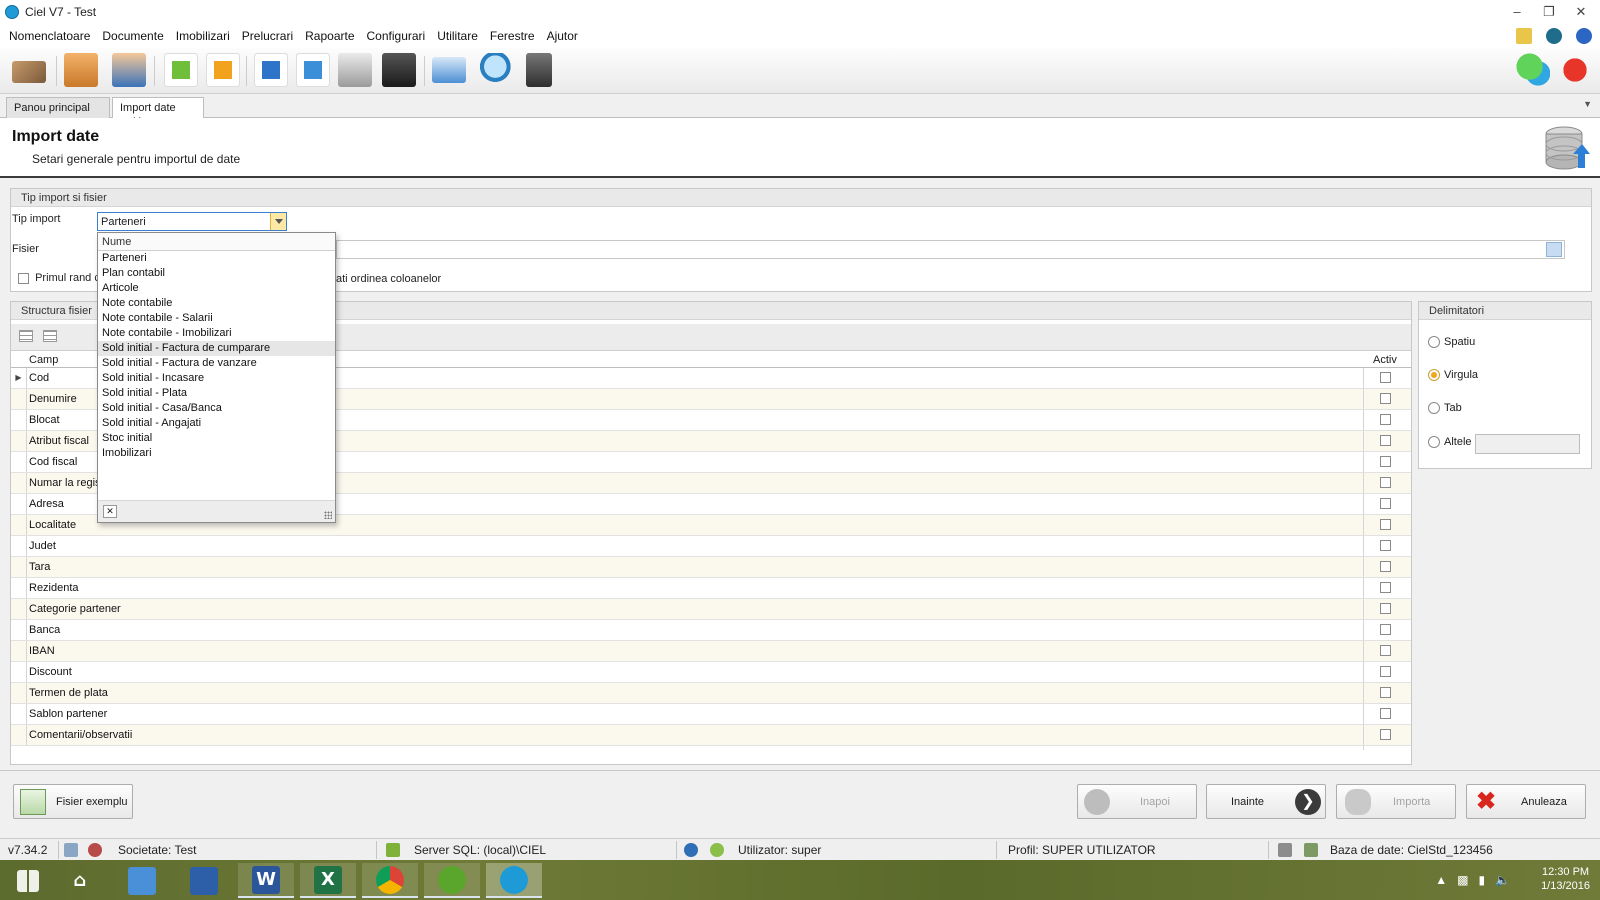  What do you see at coordinates (1584, 36) in the screenshot?
I see `help-icon` at bounding box center [1584, 36].